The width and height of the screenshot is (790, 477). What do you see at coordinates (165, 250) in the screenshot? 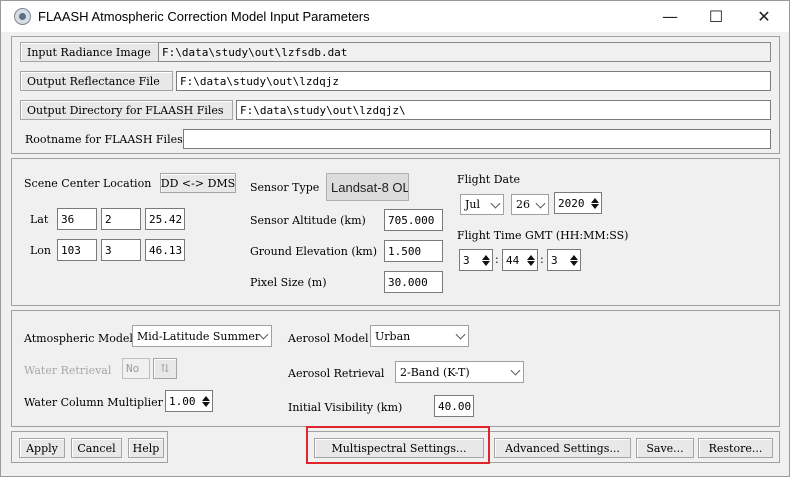
I see `lon-seconds-field: 46.13` at bounding box center [165, 250].